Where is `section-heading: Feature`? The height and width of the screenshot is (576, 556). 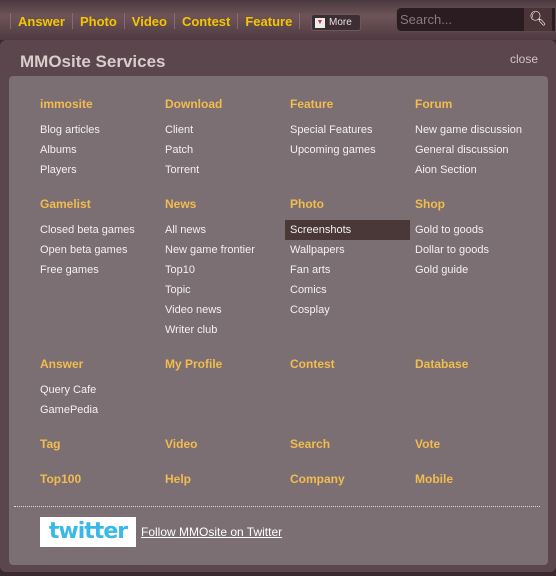 section-heading: Feature is located at coordinates (350, 108).